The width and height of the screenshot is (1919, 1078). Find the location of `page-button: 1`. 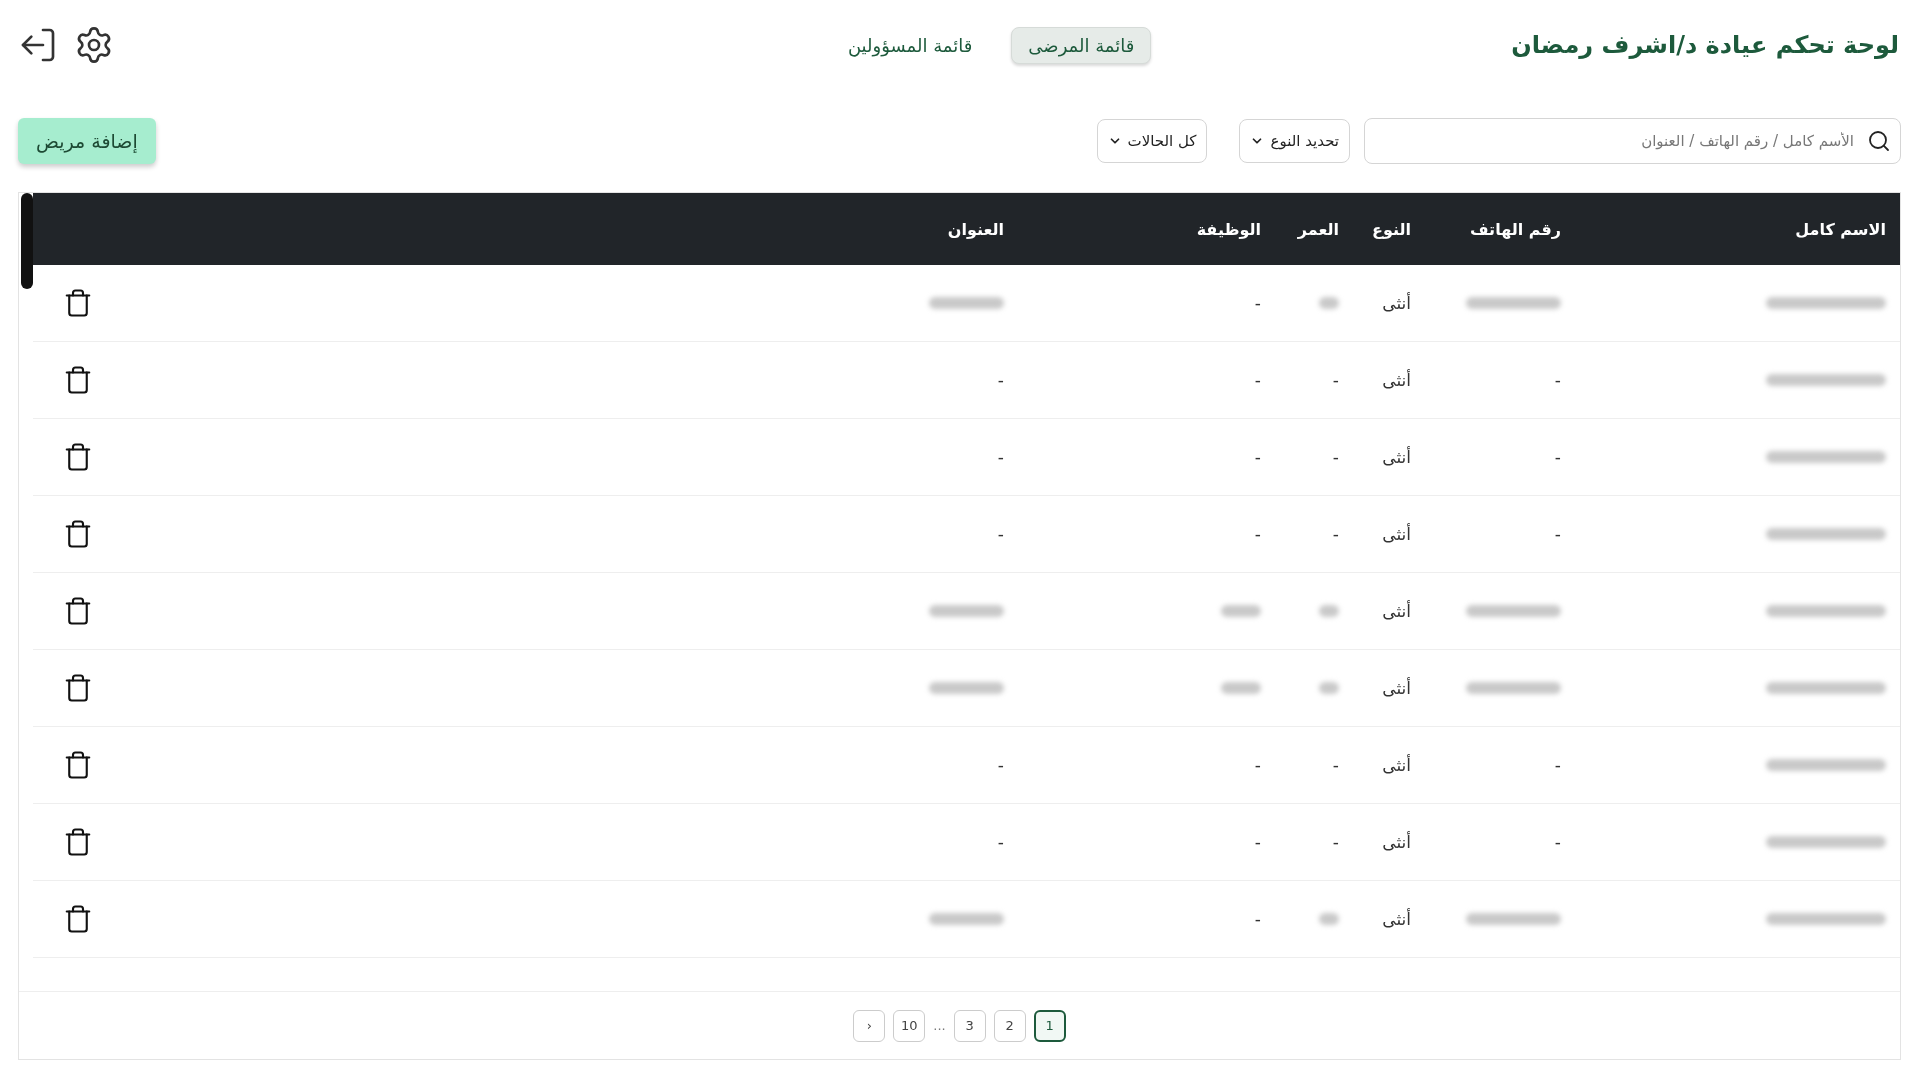

page-button: 1 is located at coordinates (1049, 1025).